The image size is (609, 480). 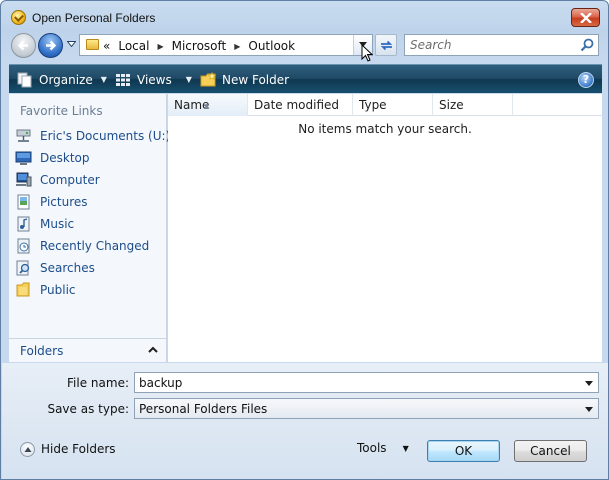 I want to click on breadcrumb-item-microsoft: Microsoft, so click(x=199, y=46).